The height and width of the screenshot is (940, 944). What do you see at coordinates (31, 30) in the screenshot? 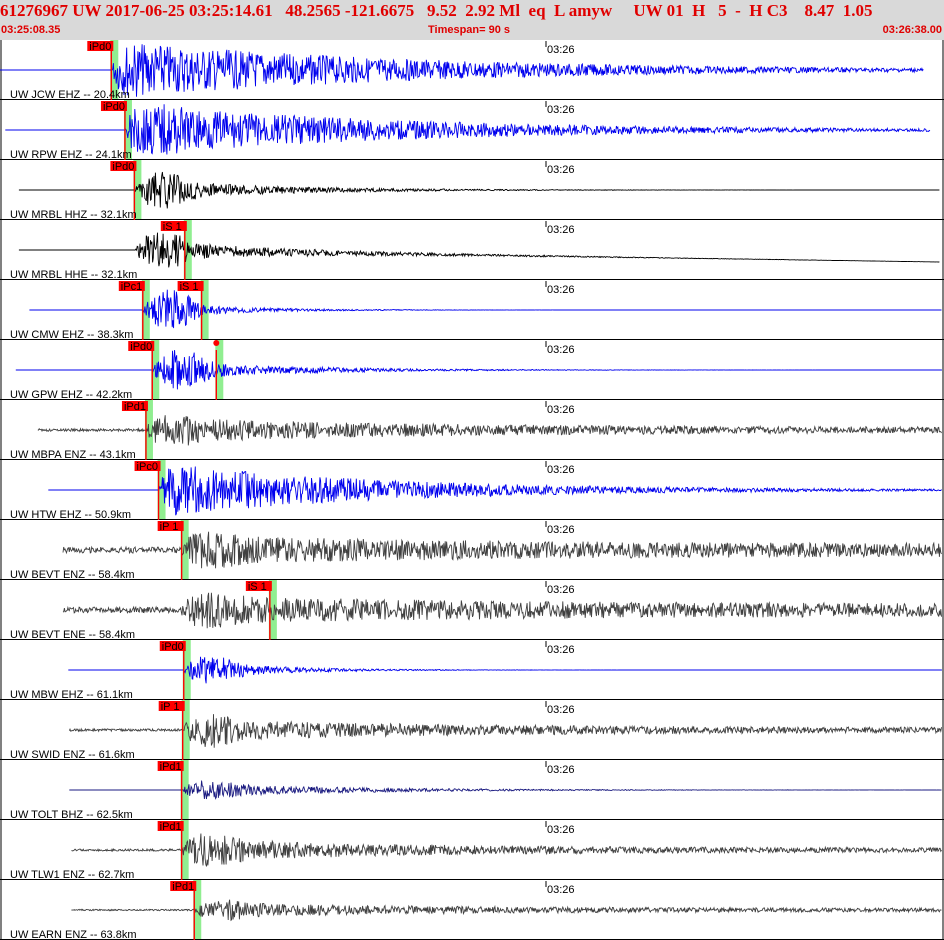
I see `start-time: 03:25:08.35` at bounding box center [31, 30].